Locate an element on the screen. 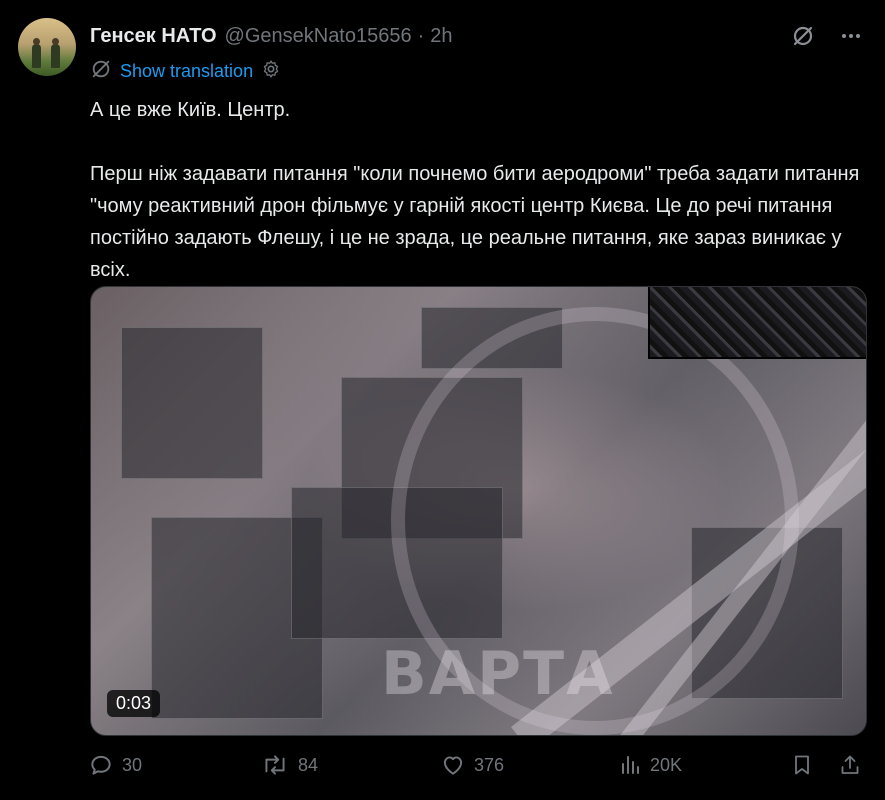 This screenshot has width=885, height=800. author-avatar is located at coordinates (47, 47).